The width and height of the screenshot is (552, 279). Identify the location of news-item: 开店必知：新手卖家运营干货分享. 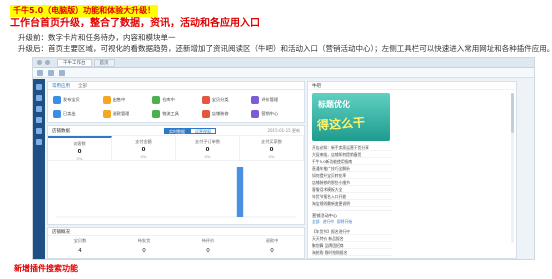
(352, 147).